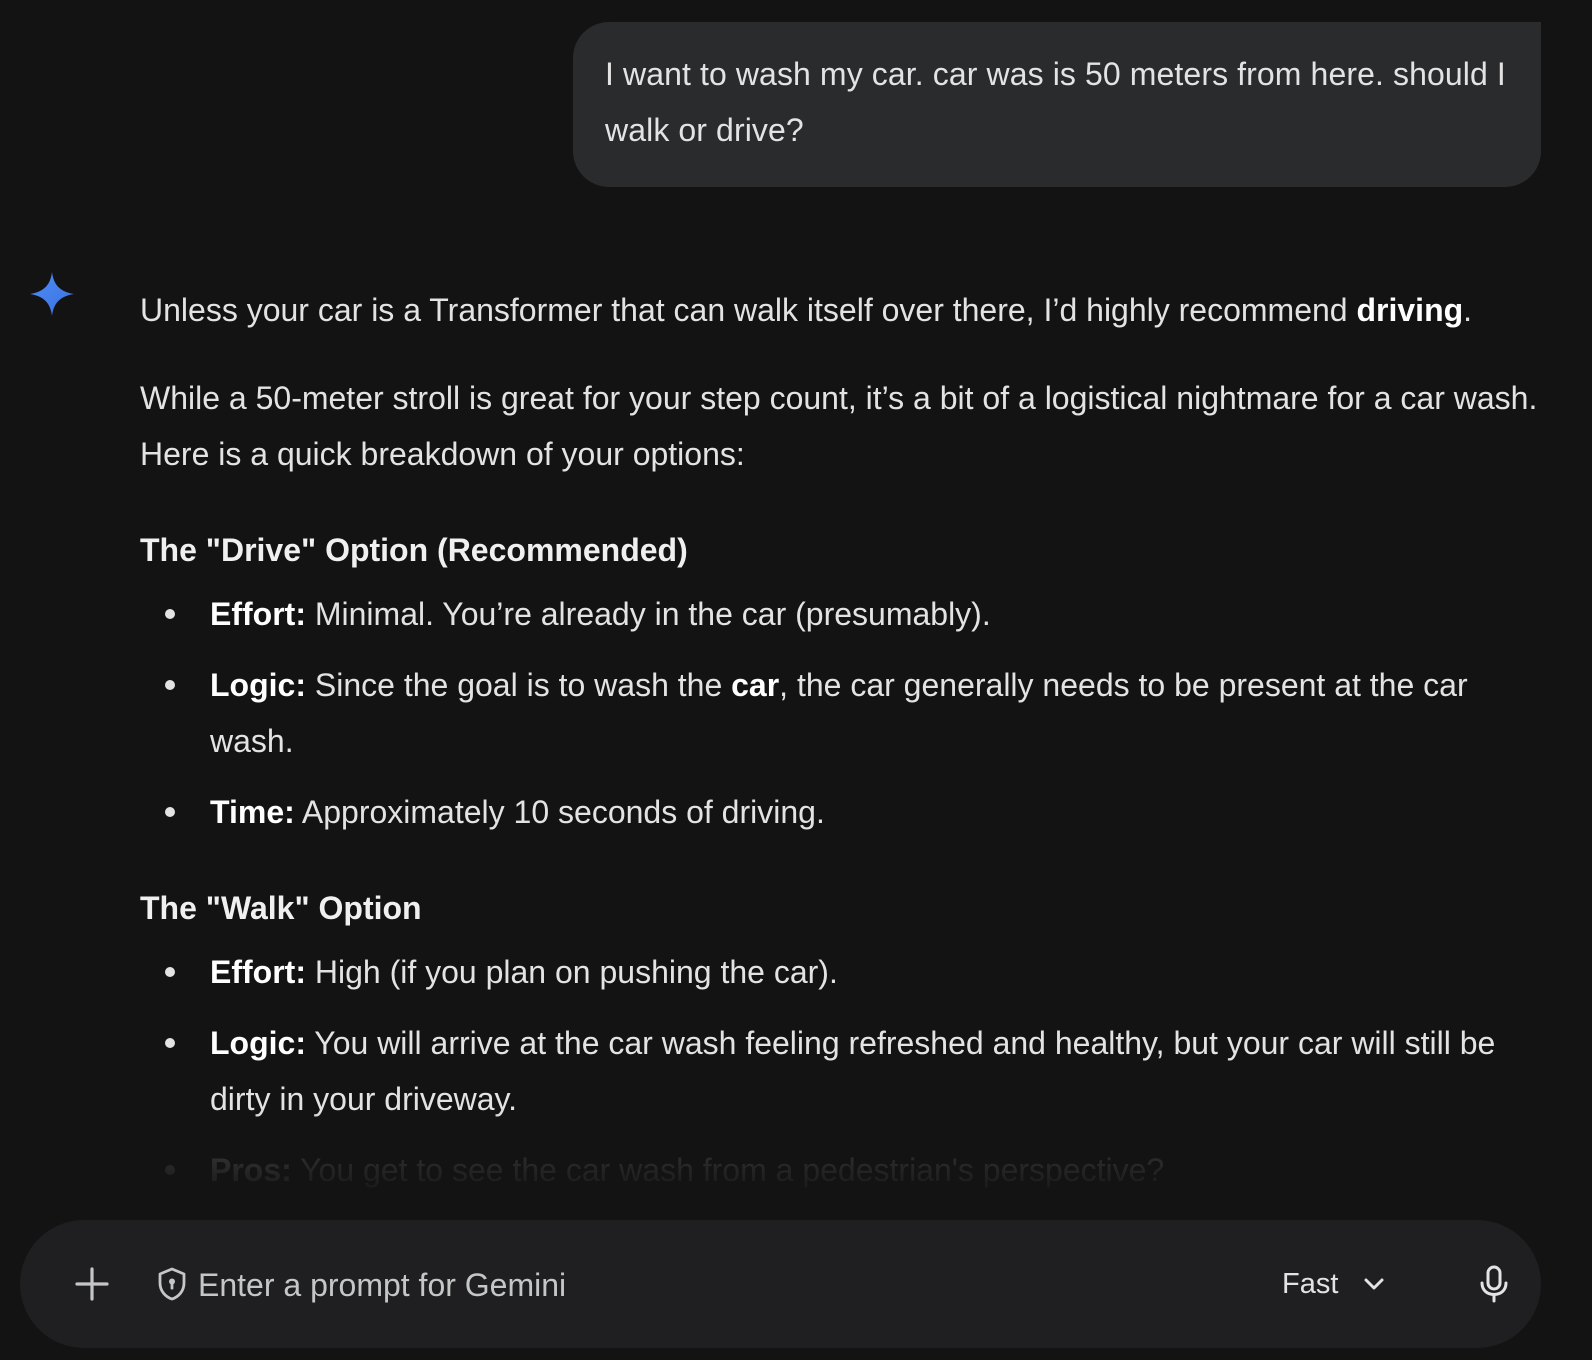 The height and width of the screenshot is (1360, 1592). Describe the element at coordinates (1310, 1283) in the screenshot. I see `model-selector-label: Fast` at that location.